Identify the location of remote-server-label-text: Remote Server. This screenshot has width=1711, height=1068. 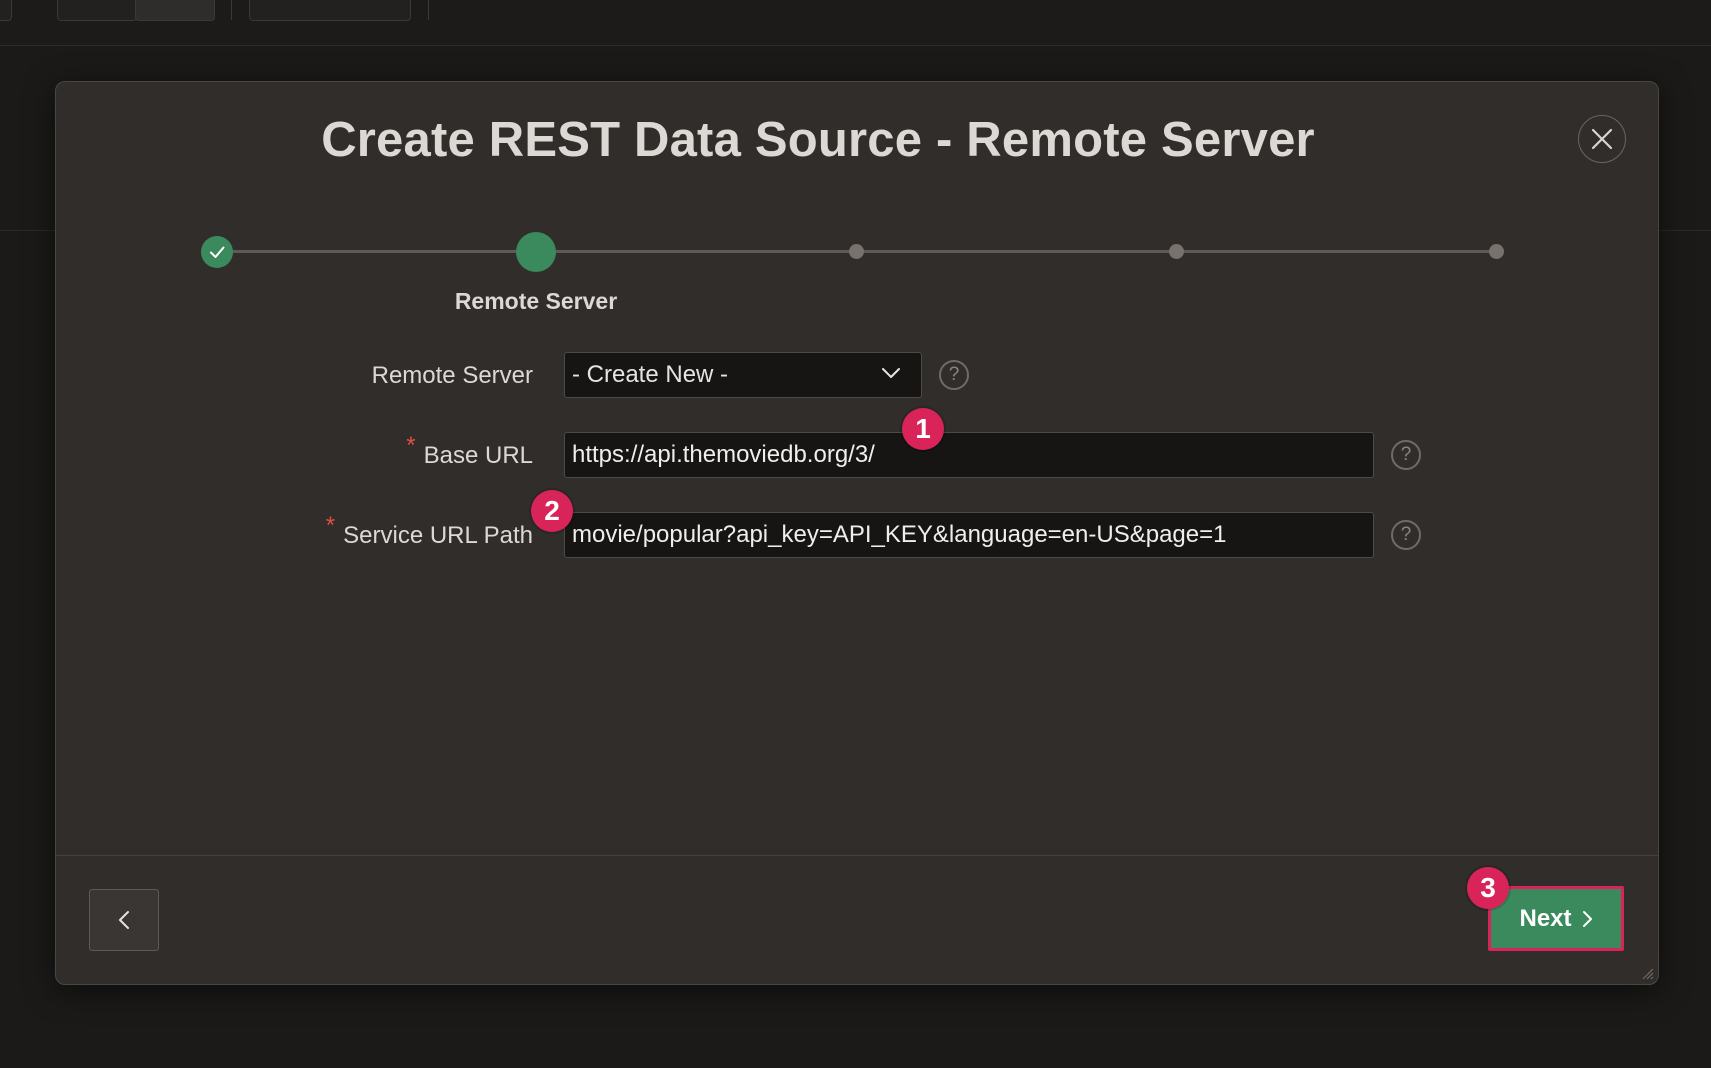
(452, 375).